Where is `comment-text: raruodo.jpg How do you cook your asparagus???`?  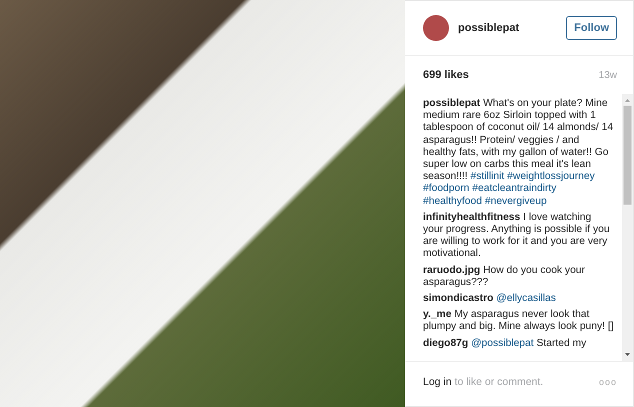 comment-text: raruodo.jpg How do you cook your asparagus??? is located at coordinates (504, 277).